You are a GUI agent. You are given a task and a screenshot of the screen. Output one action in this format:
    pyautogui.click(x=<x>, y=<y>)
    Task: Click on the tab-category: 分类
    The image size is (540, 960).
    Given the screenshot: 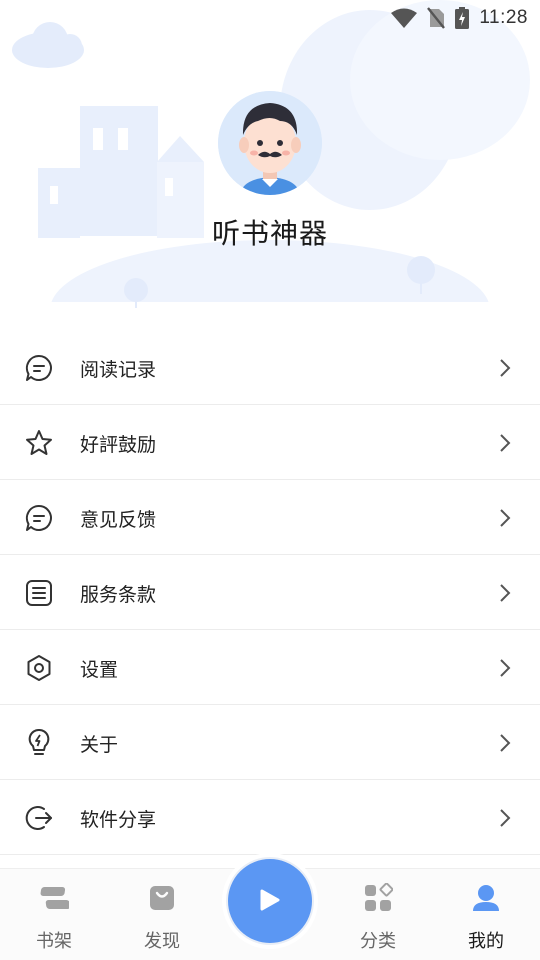 What is the action you would take?
    pyautogui.click(x=378, y=914)
    